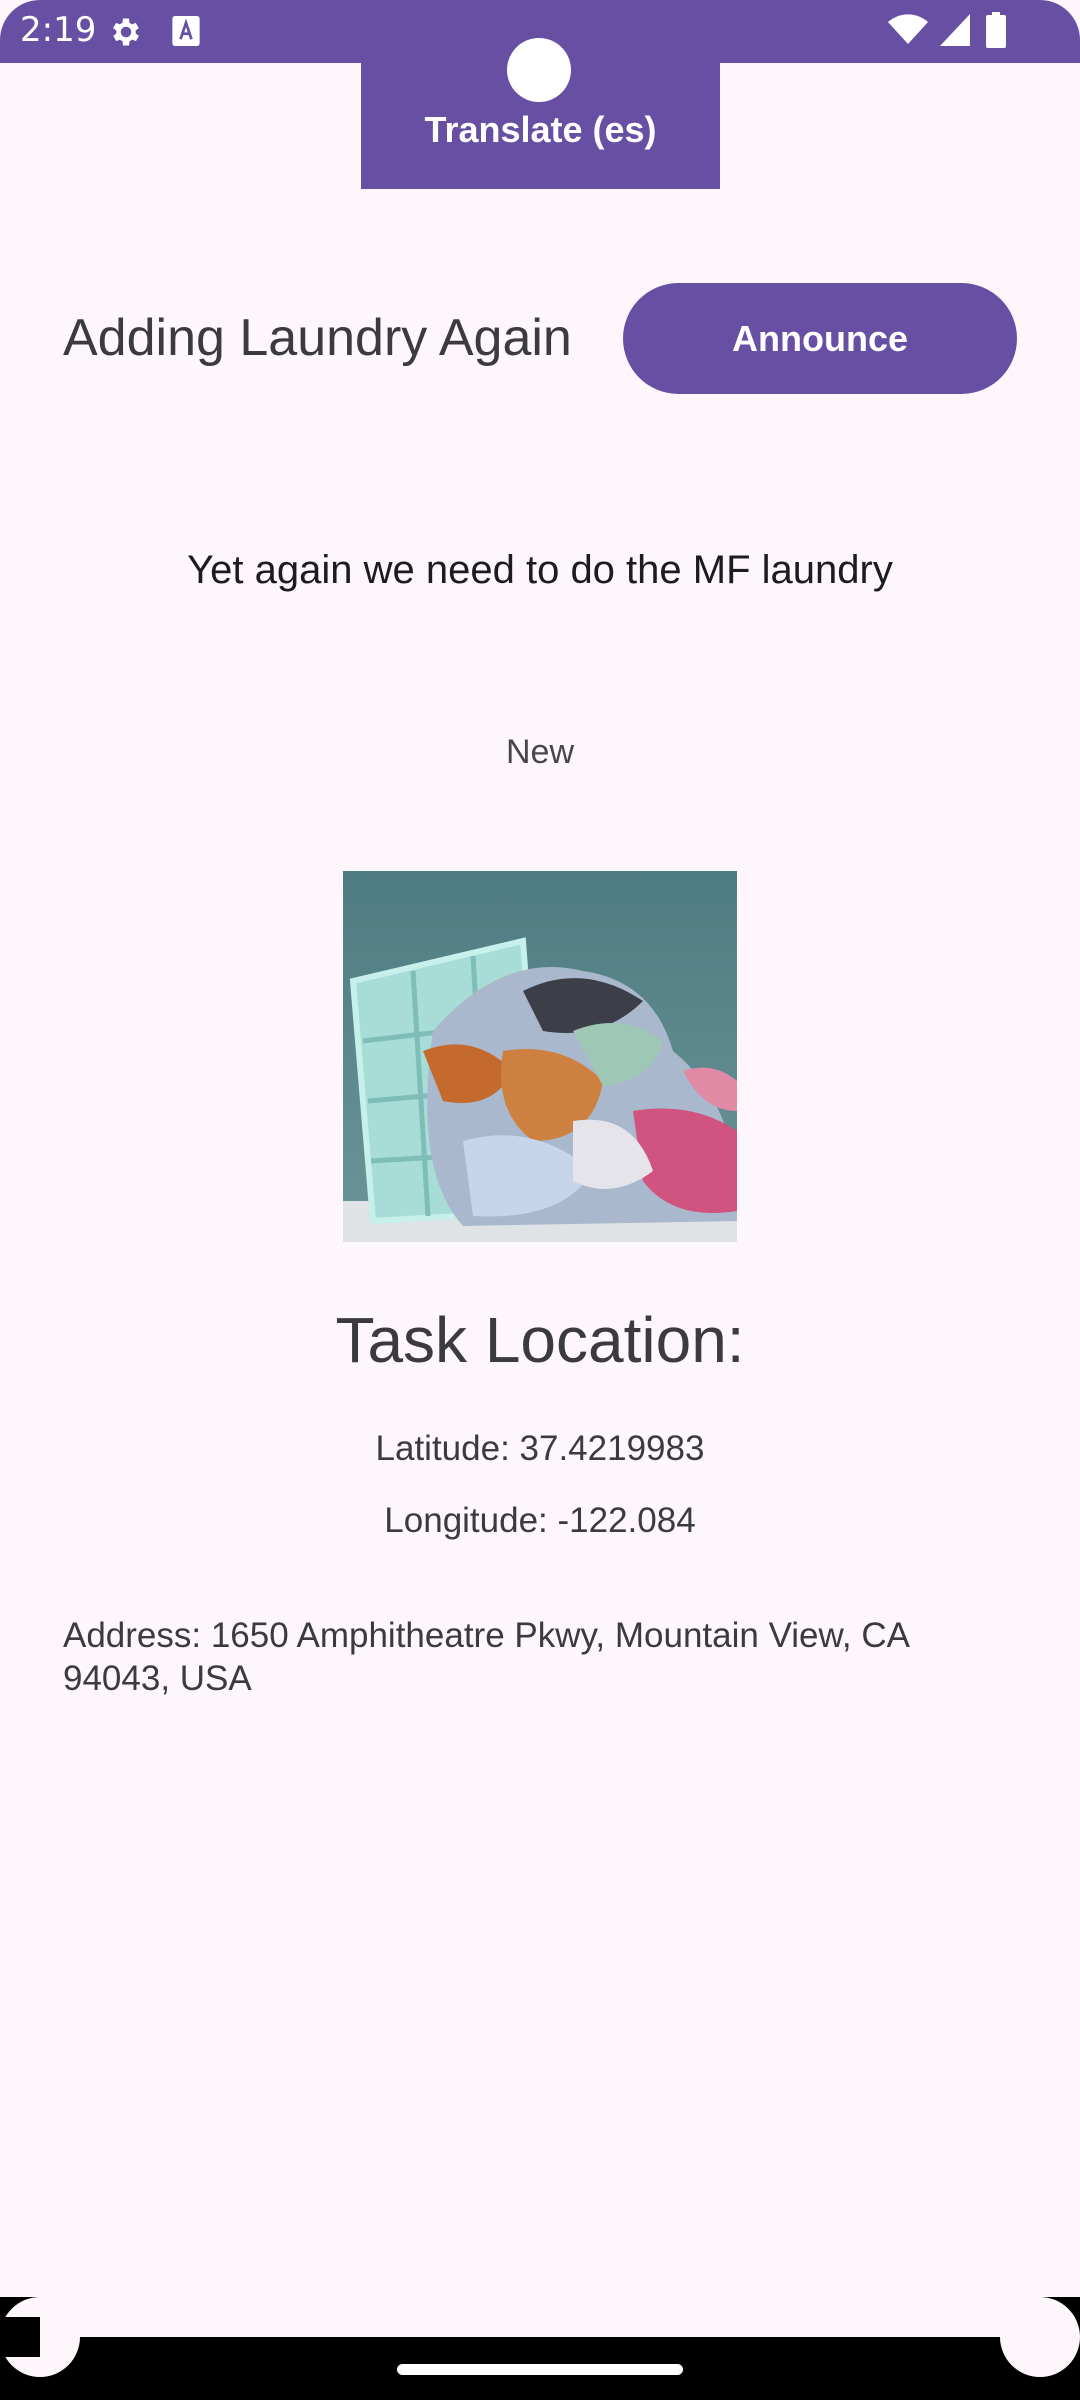 The height and width of the screenshot is (2400, 1080). What do you see at coordinates (539, 70) in the screenshot?
I see `camera-cutout` at bounding box center [539, 70].